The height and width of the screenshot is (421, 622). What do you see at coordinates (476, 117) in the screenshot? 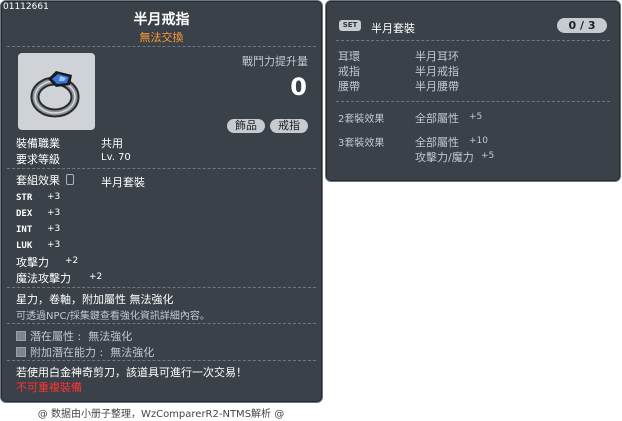
I see `set-bonus-2-value: +5` at bounding box center [476, 117].